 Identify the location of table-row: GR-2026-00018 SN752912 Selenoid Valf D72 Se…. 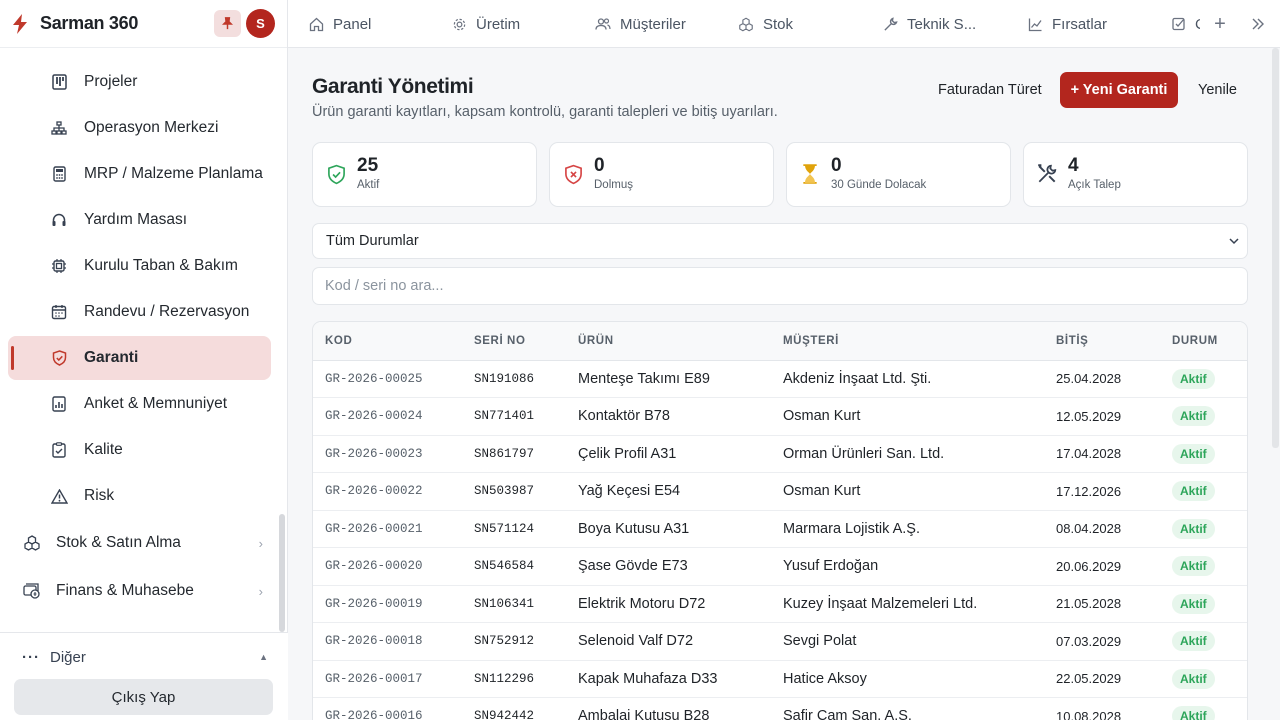
(780, 641).